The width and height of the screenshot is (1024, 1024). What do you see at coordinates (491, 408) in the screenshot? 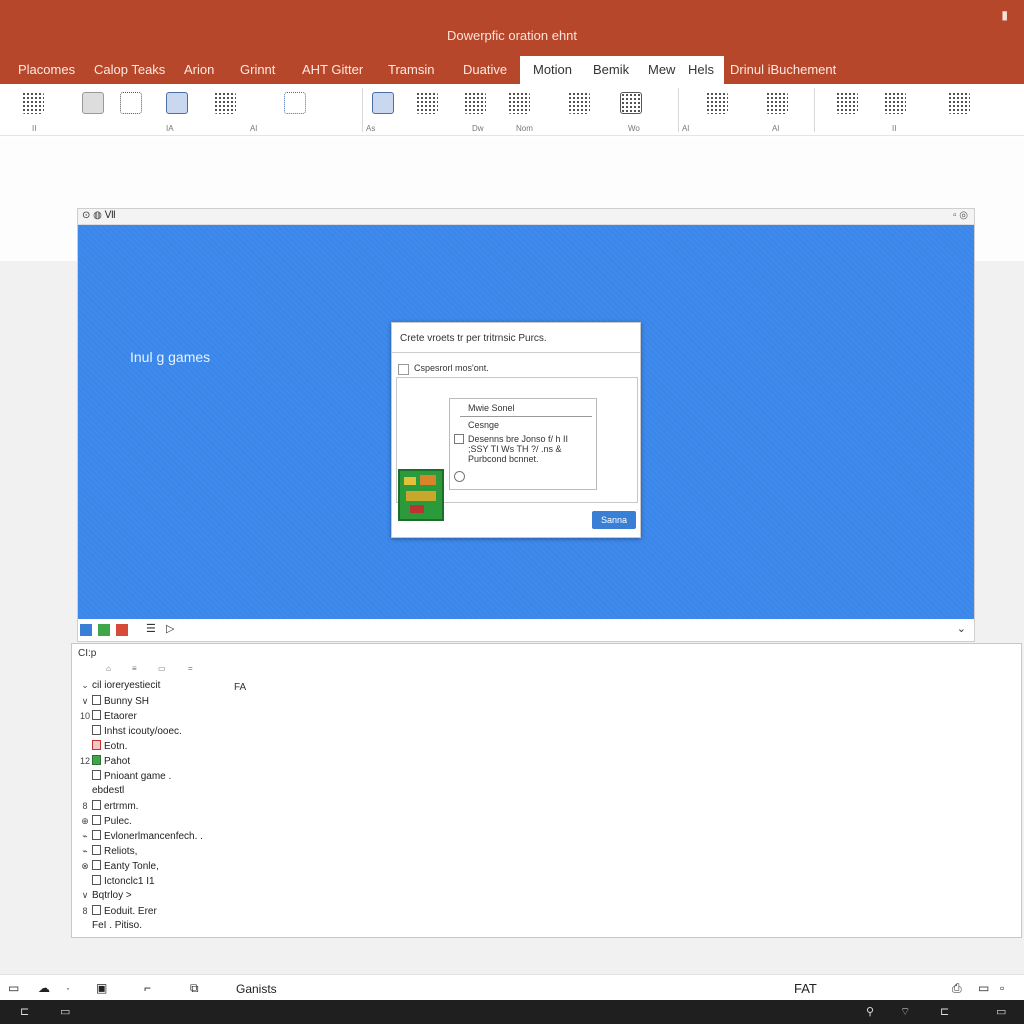
I see `inner-title: Mwie Sonel` at bounding box center [491, 408].